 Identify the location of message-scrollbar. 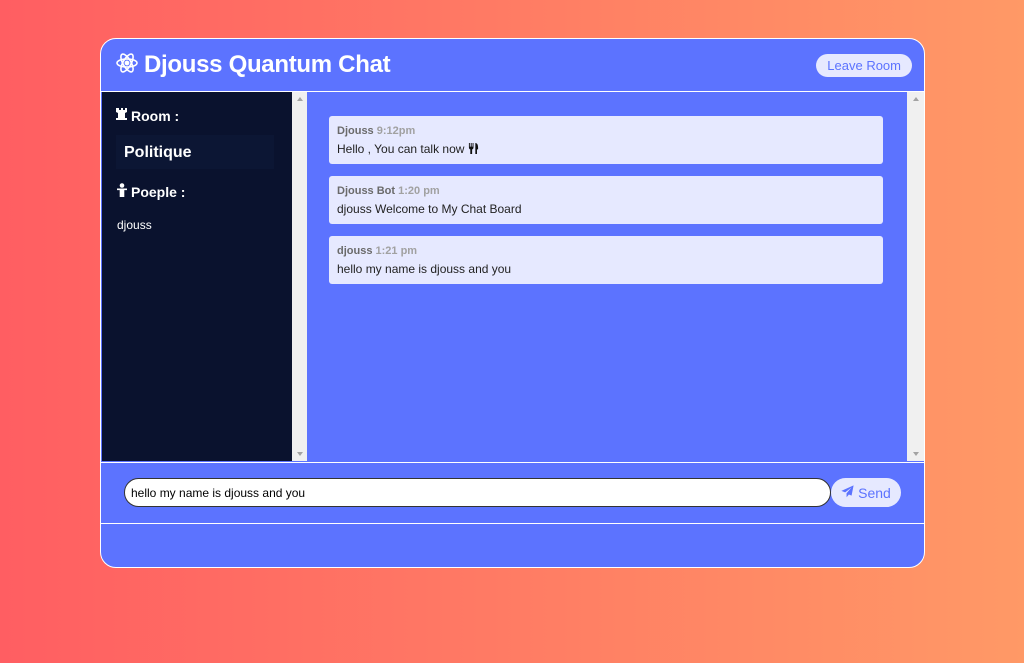
(915, 276).